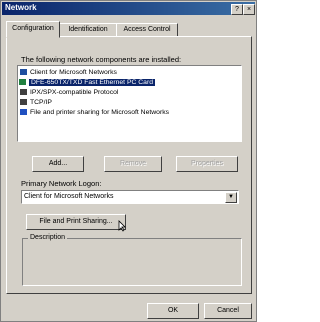 The height and width of the screenshot is (322, 320). I want to click on tab-configuration: Configuration, so click(33, 29).